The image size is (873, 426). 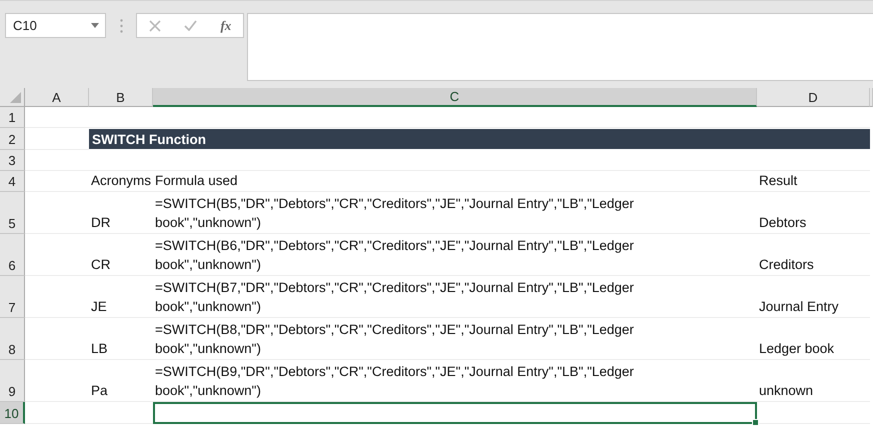 I want to click on row-header: 3, so click(x=12, y=160).